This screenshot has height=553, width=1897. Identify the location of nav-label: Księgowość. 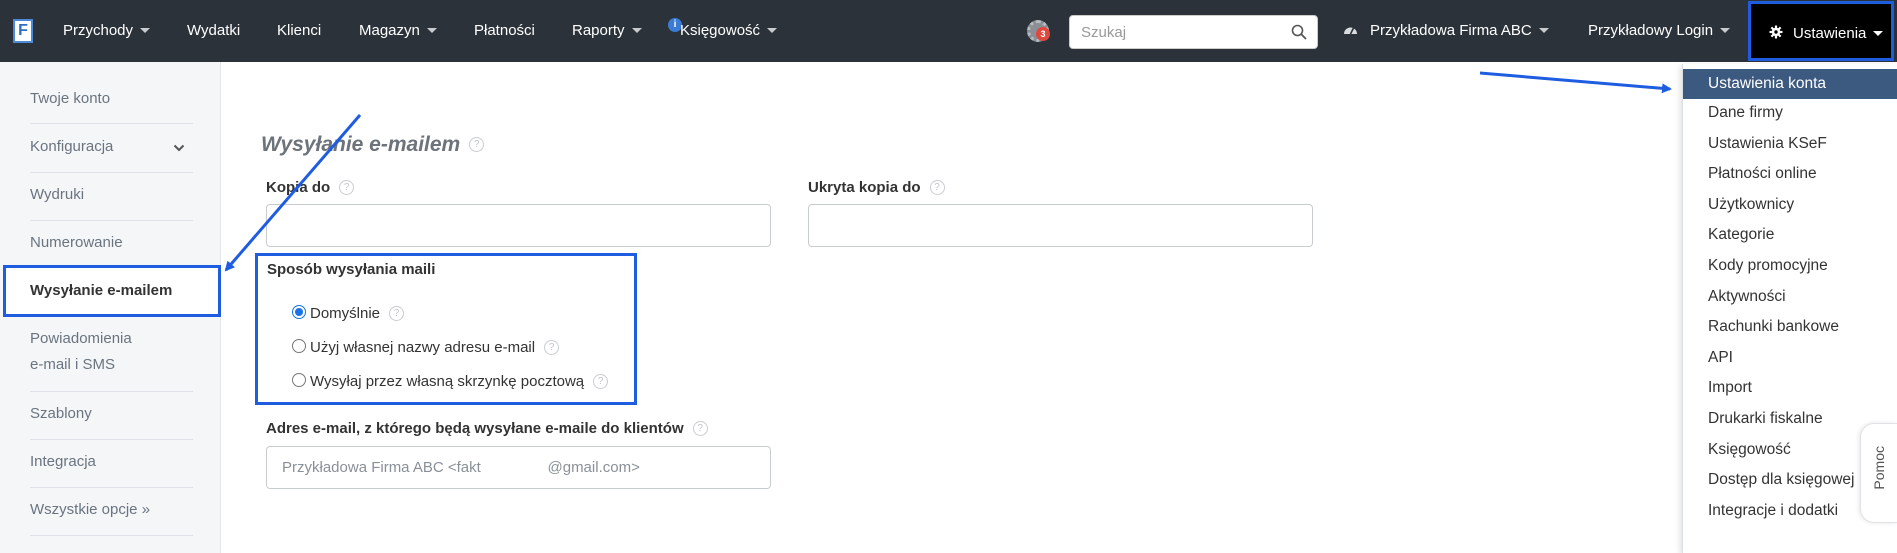
(720, 30).